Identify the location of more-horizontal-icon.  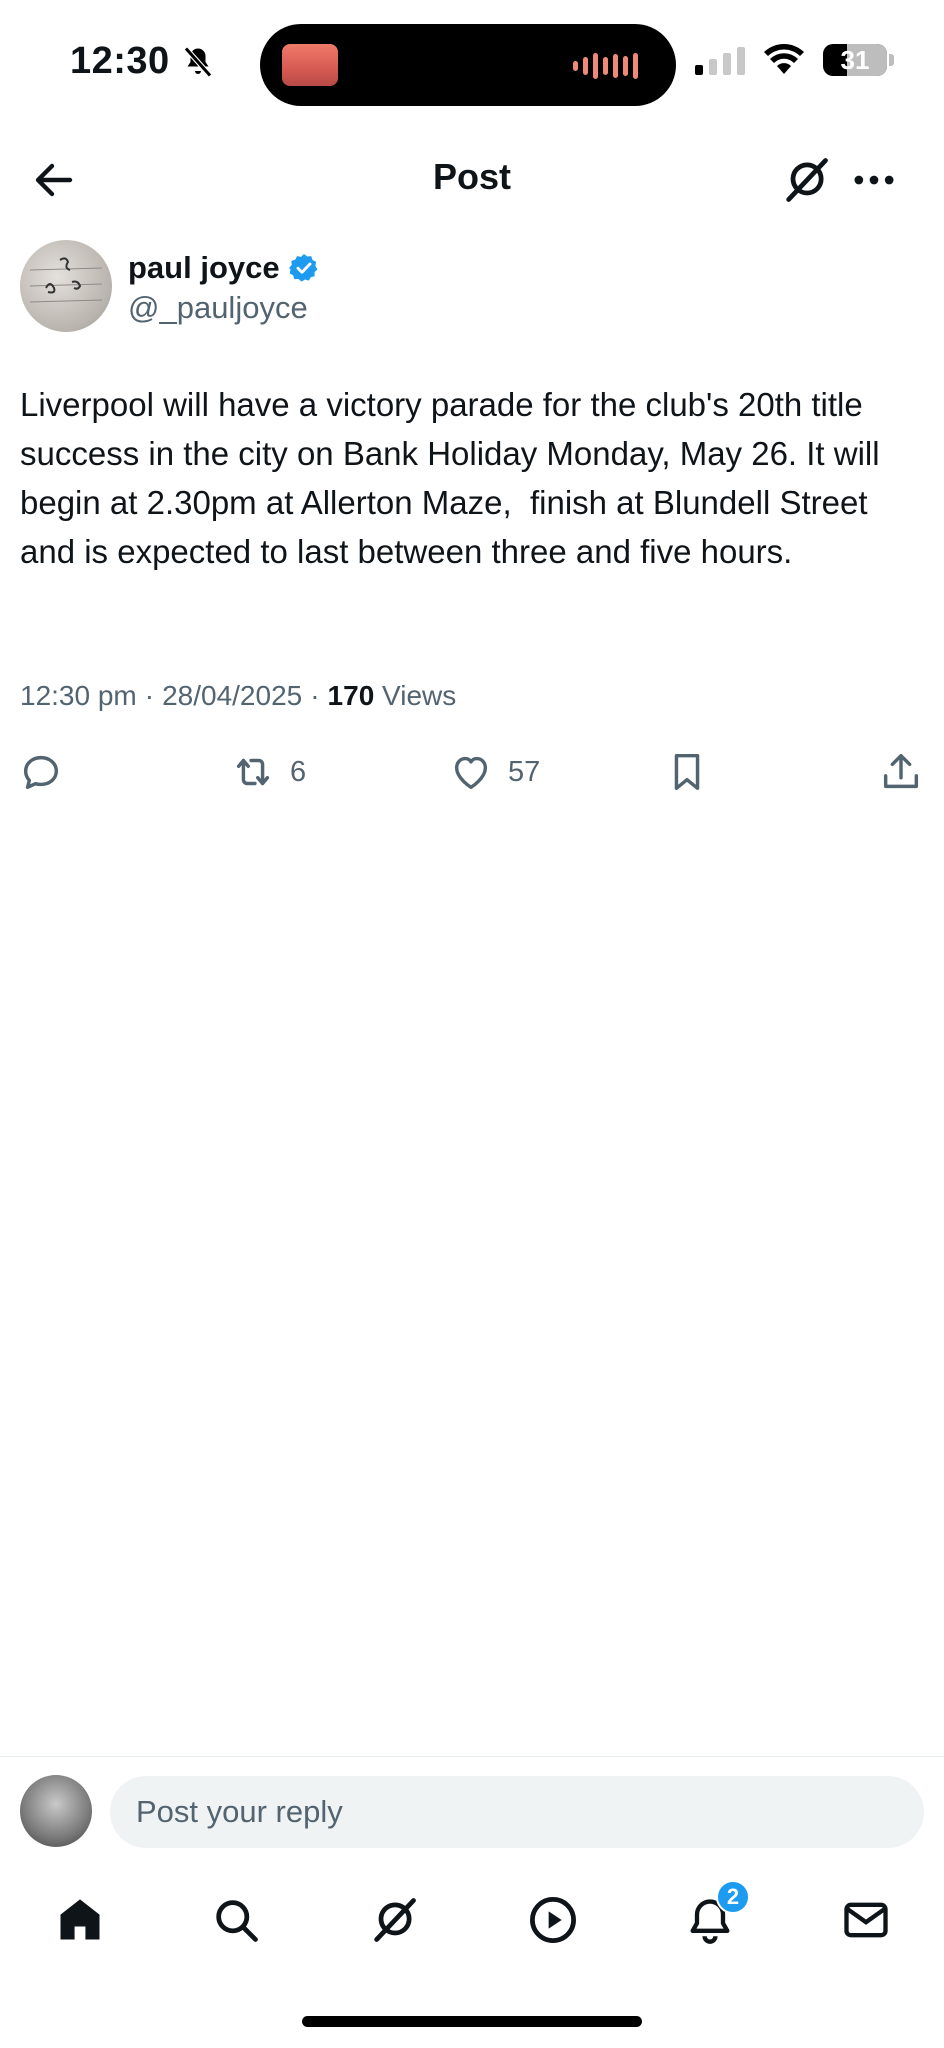
(874, 180).